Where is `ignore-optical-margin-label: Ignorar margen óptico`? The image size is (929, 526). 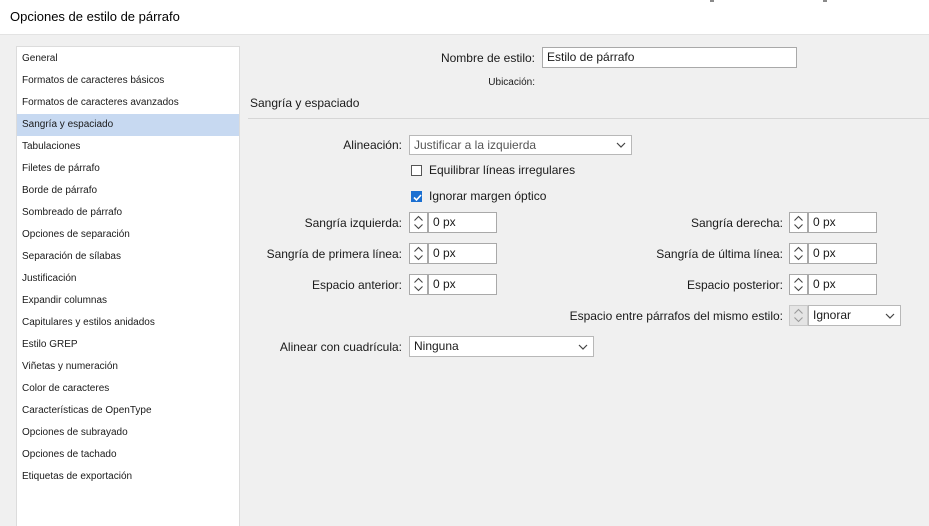 ignore-optical-margin-label: Ignorar margen óptico is located at coordinates (488, 196).